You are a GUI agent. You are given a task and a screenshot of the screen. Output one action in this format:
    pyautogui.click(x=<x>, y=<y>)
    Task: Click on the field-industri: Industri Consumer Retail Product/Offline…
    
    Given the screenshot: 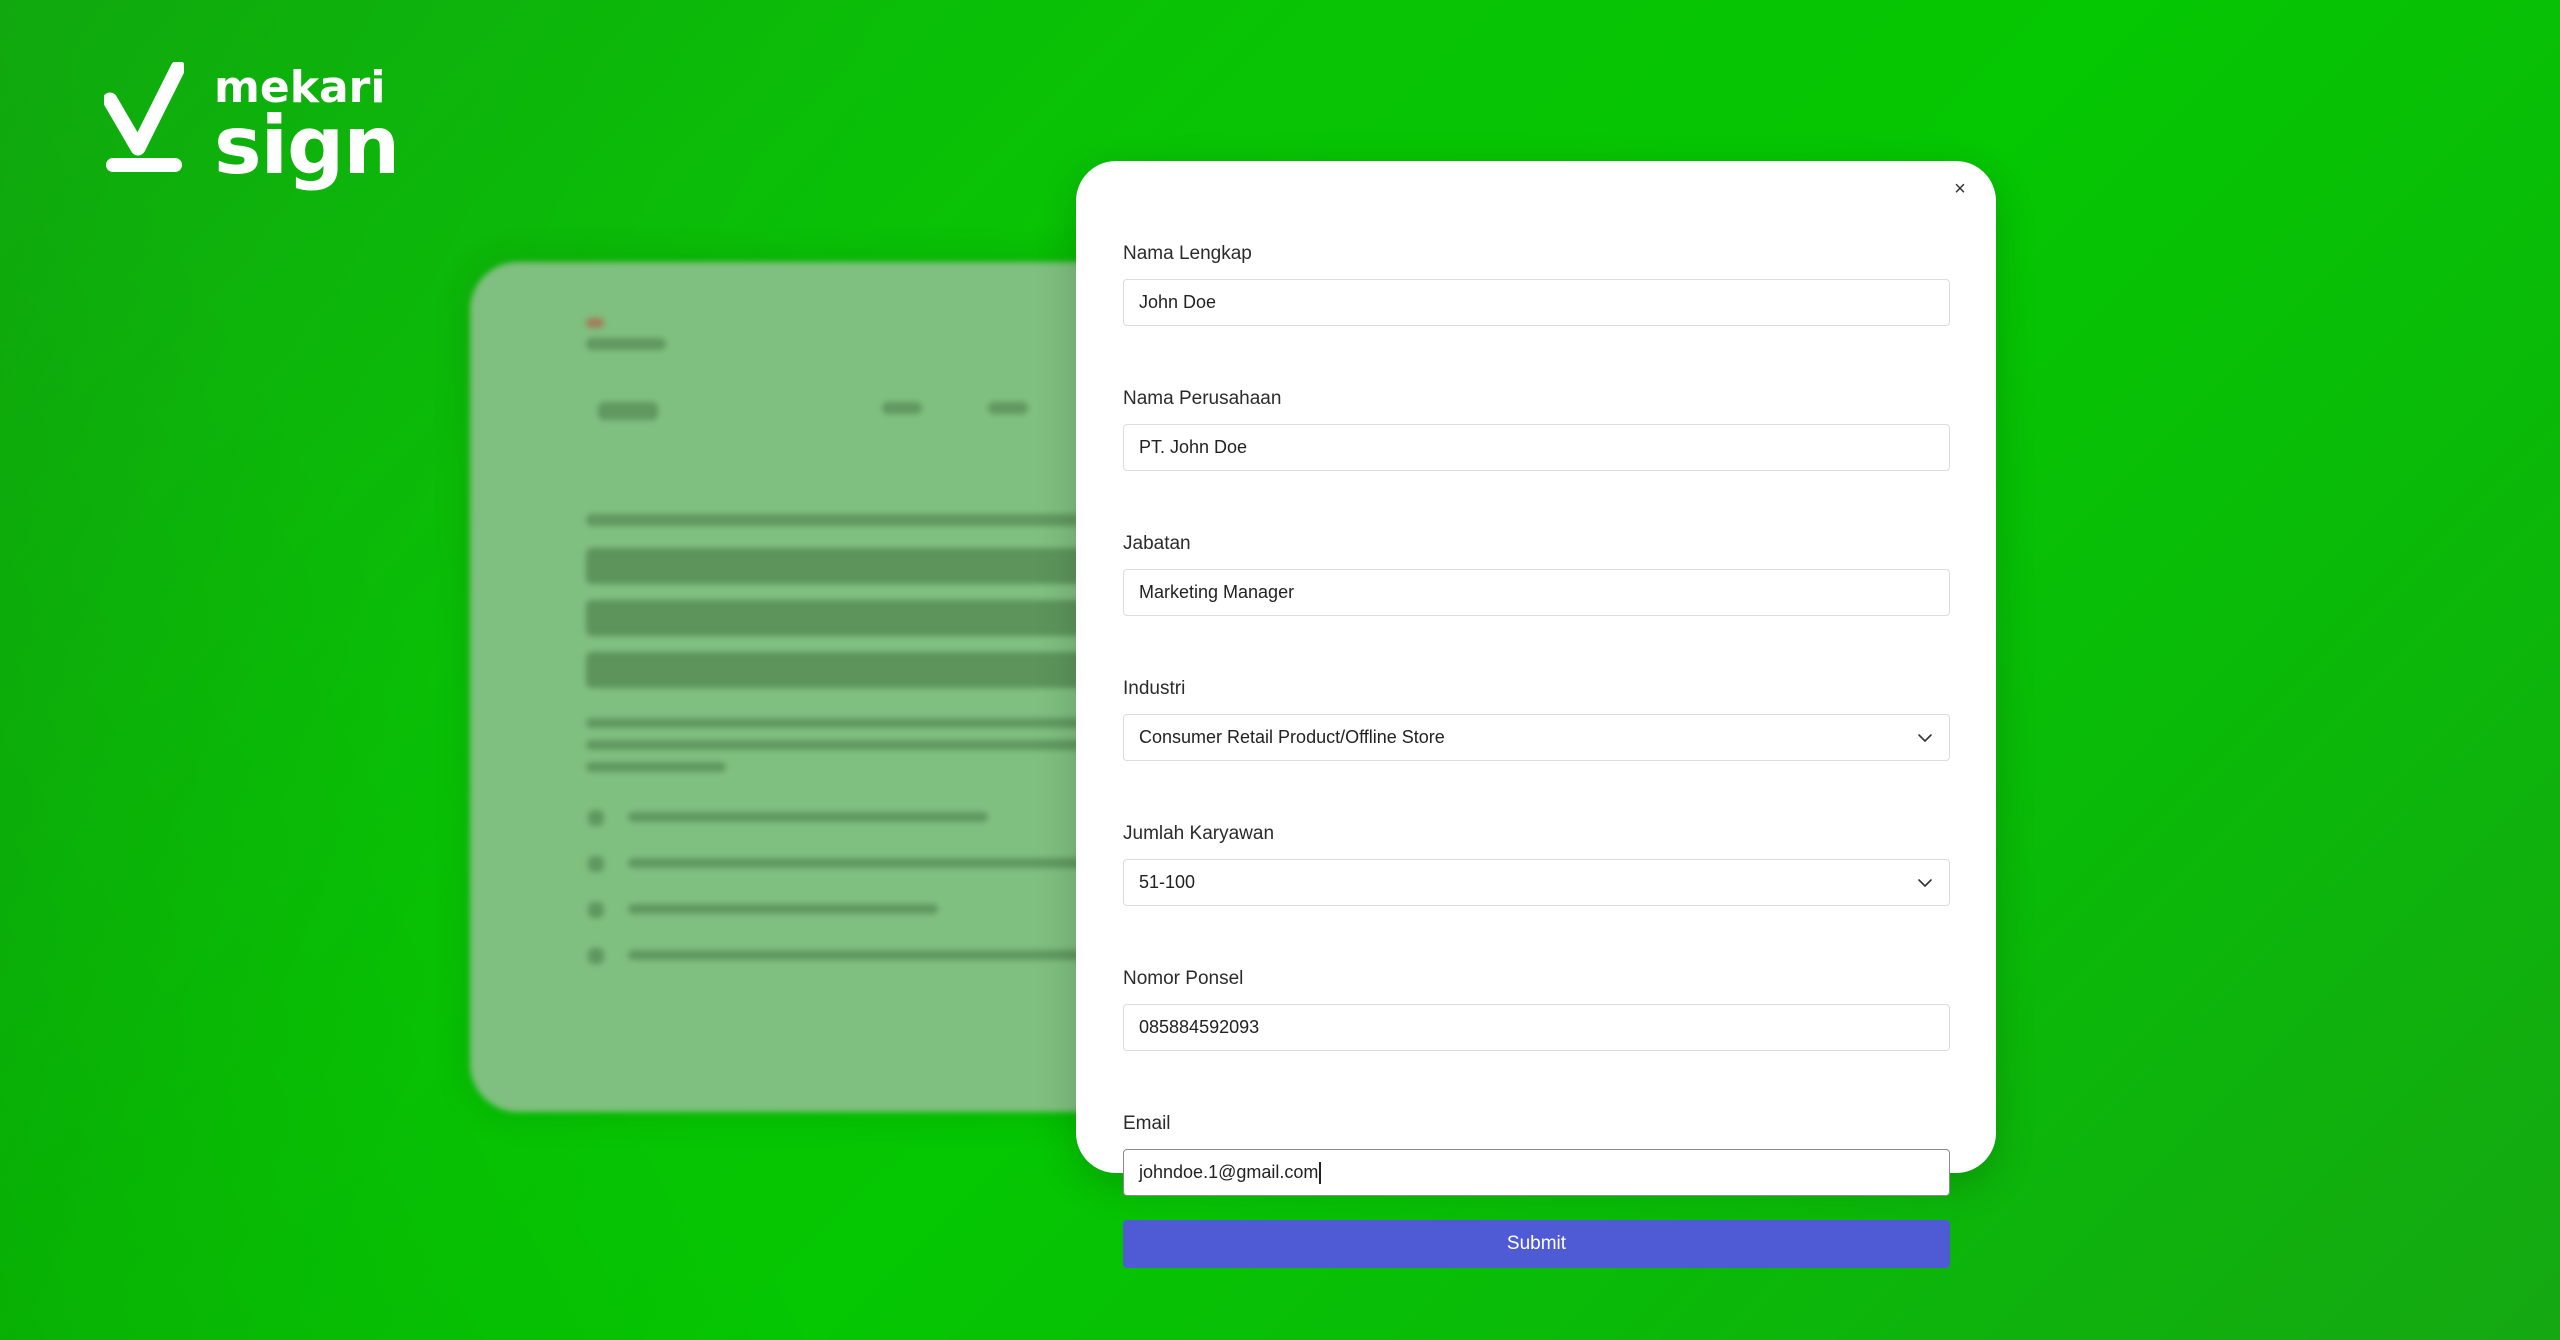 What is the action you would take?
    pyautogui.click(x=1536, y=719)
    